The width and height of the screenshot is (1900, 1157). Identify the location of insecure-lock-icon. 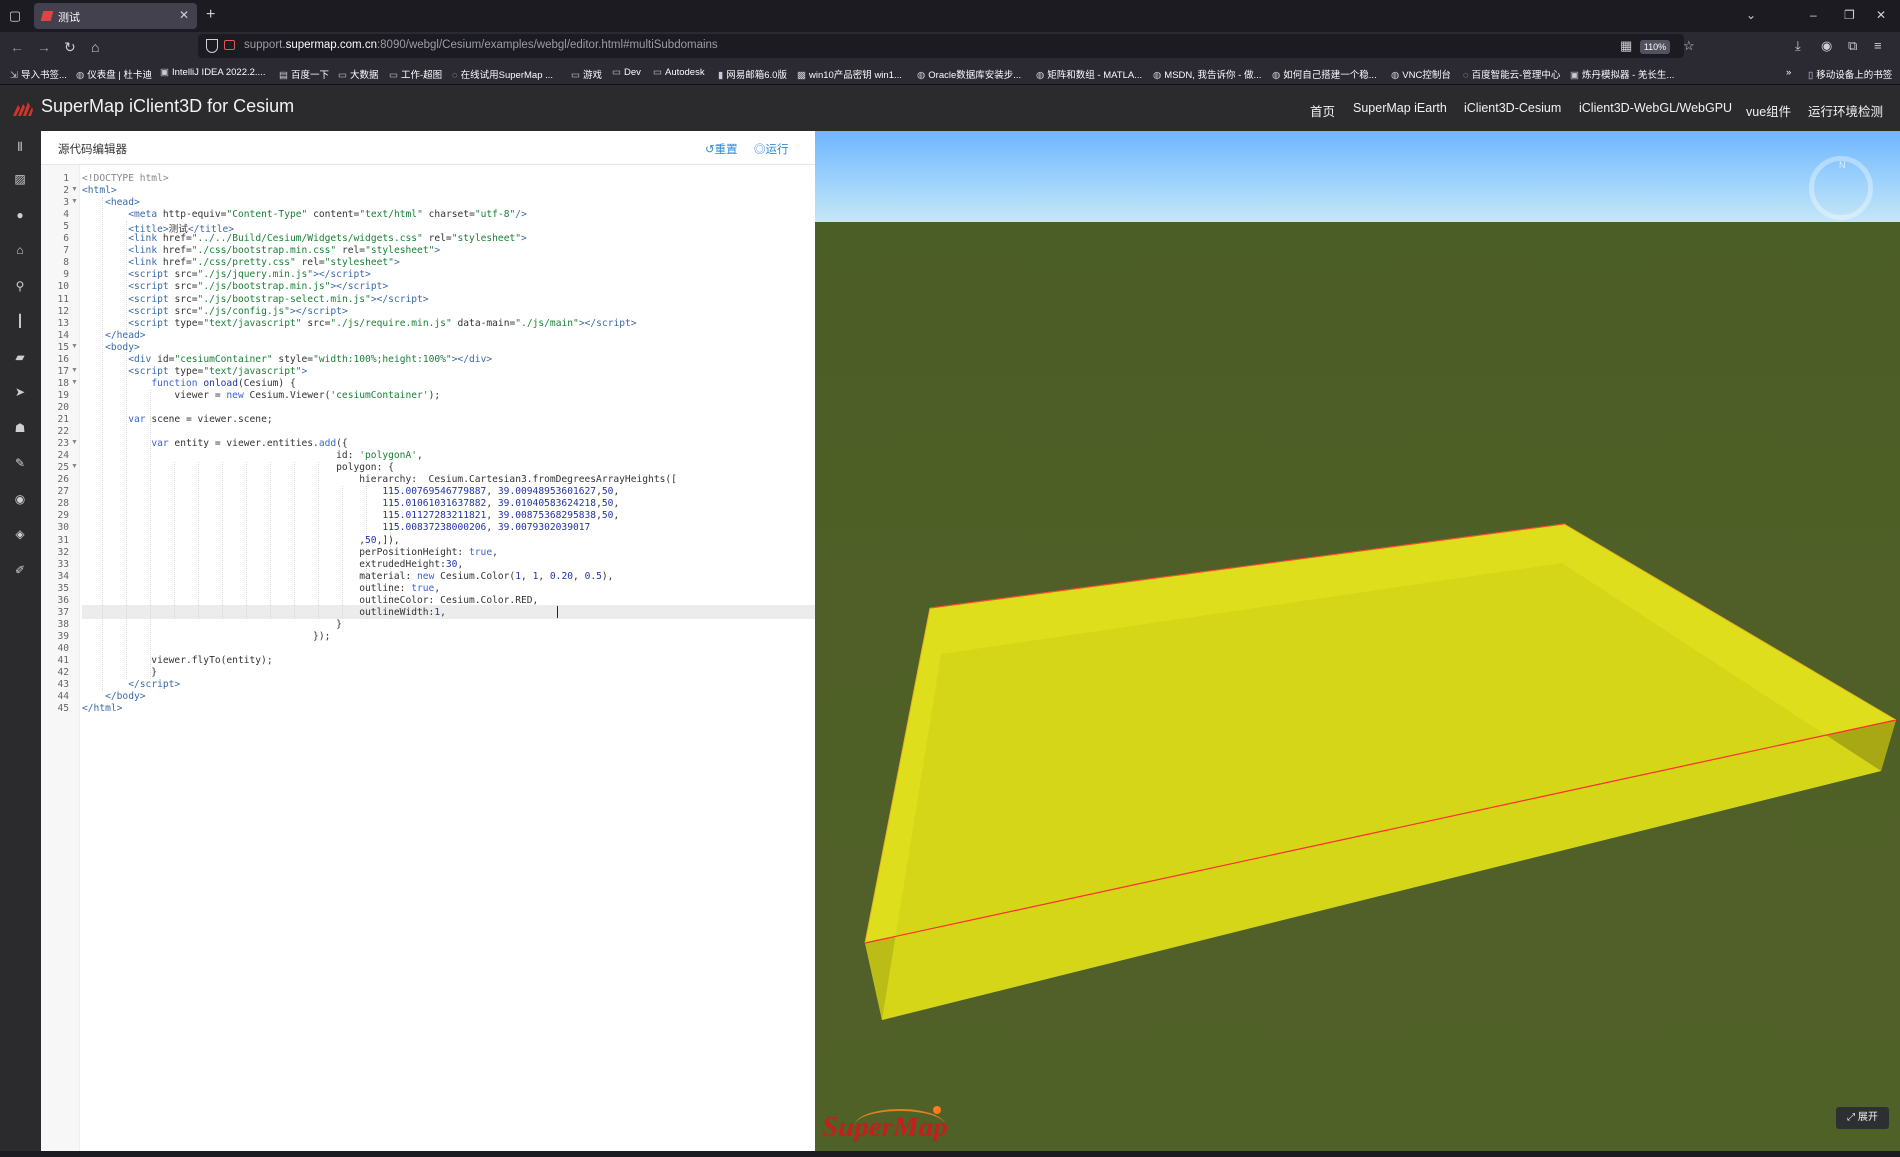
(229, 45).